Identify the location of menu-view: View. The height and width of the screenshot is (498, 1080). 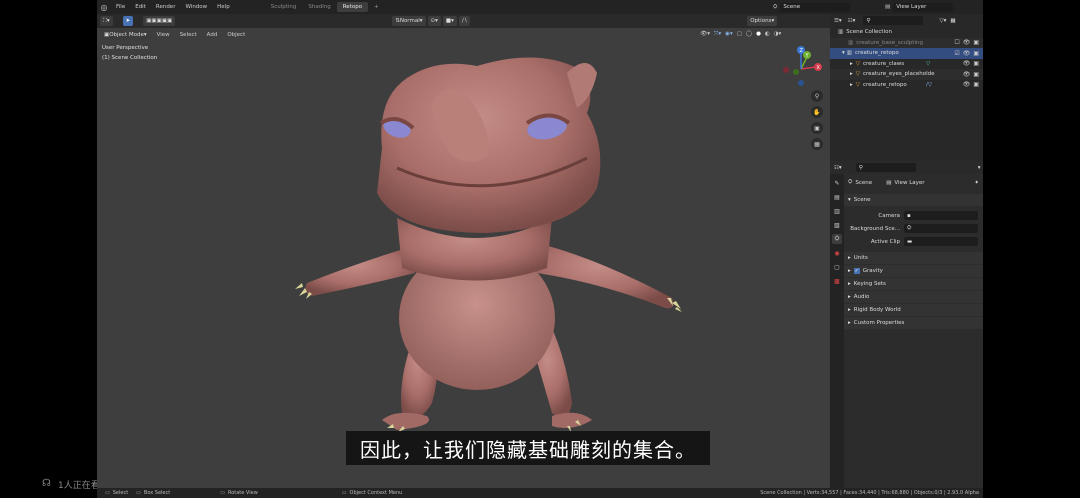
(163, 35).